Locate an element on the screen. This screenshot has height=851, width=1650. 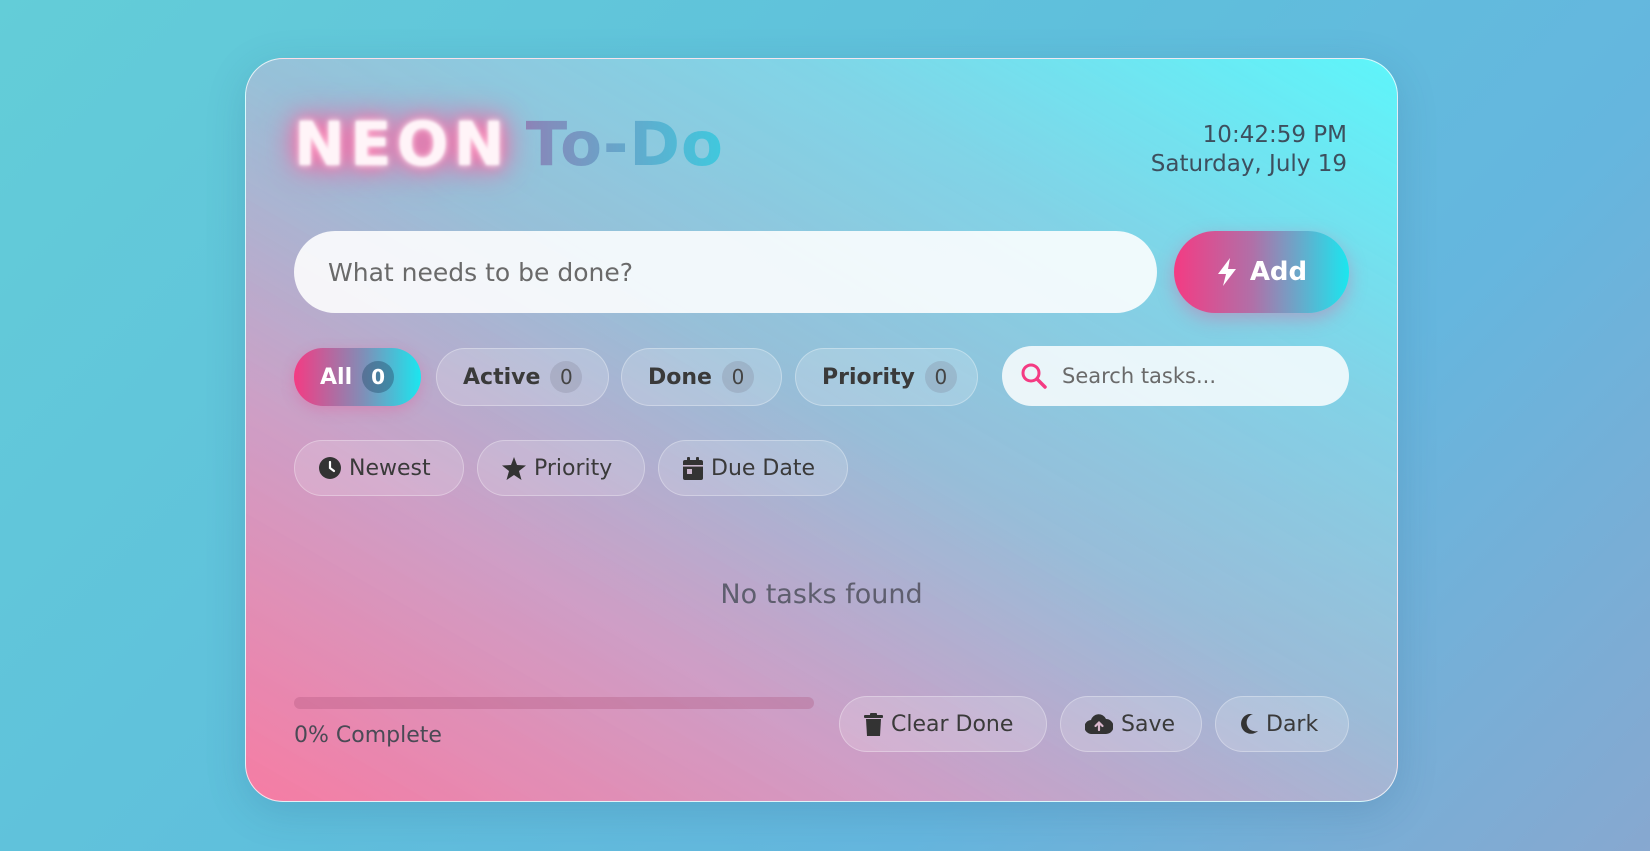
dark-mode-label: Dark is located at coordinates (1292, 724).